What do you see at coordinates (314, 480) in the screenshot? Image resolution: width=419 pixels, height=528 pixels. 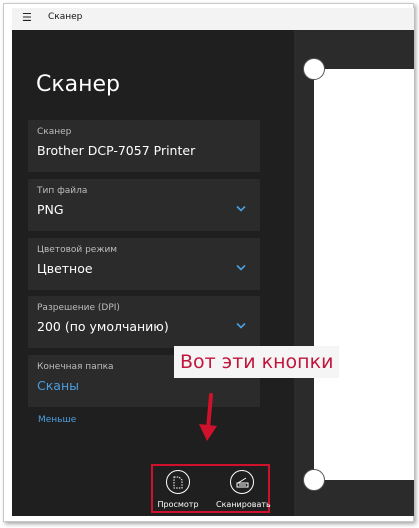 I see `crop-handle-bottom` at bounding box center [314, 480].